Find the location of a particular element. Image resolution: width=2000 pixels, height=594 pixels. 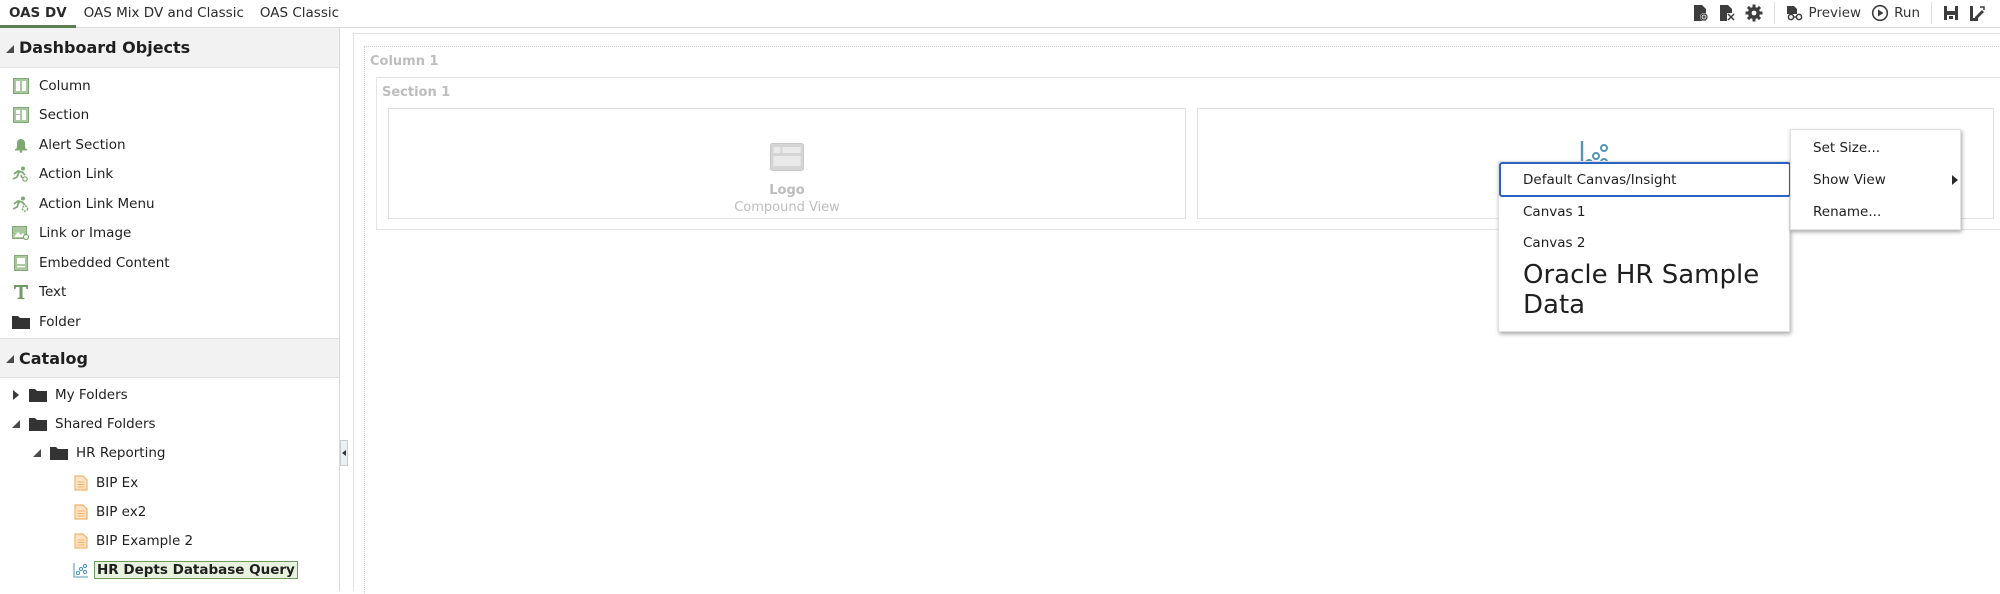

toolbar: Preview Run is located at coordinates (1844, 13).